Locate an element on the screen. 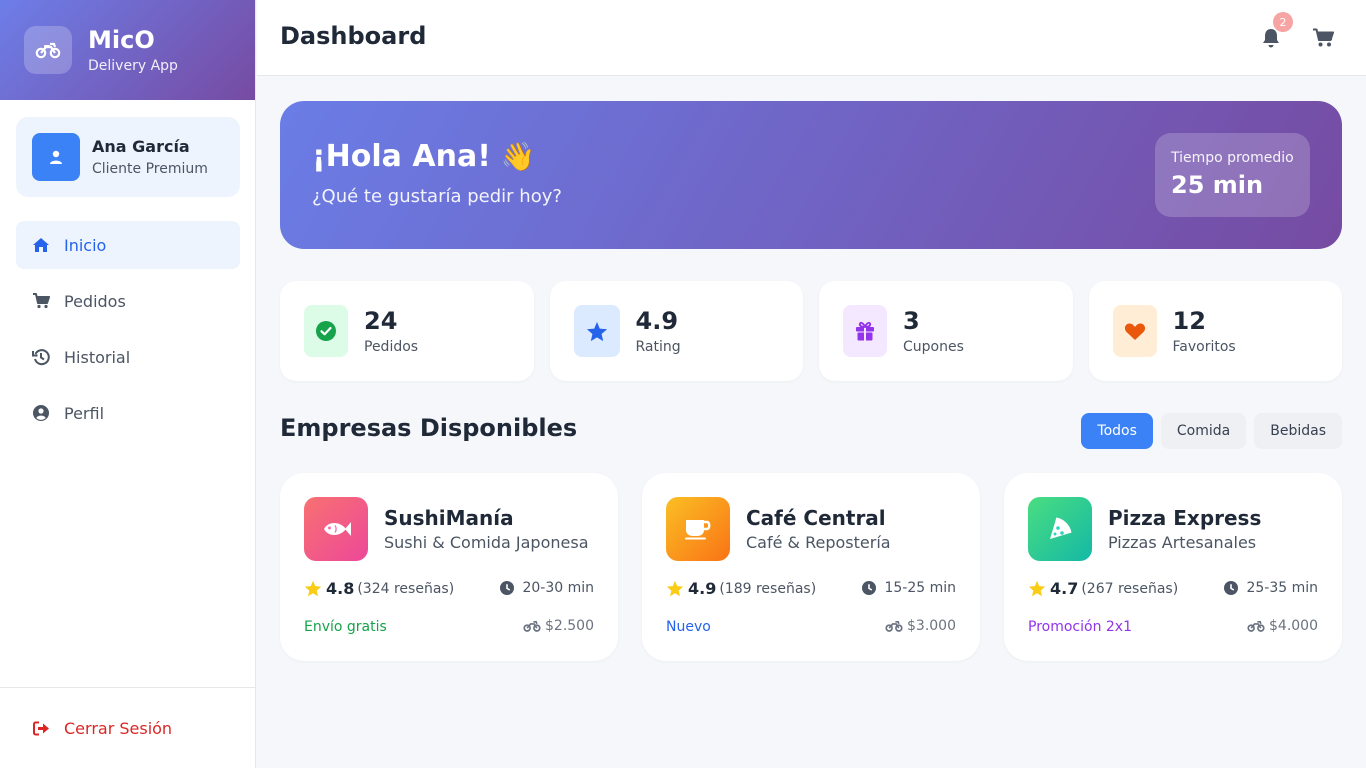  user-card: Ana García Cliente Premium is located at coordinates (128, 157).